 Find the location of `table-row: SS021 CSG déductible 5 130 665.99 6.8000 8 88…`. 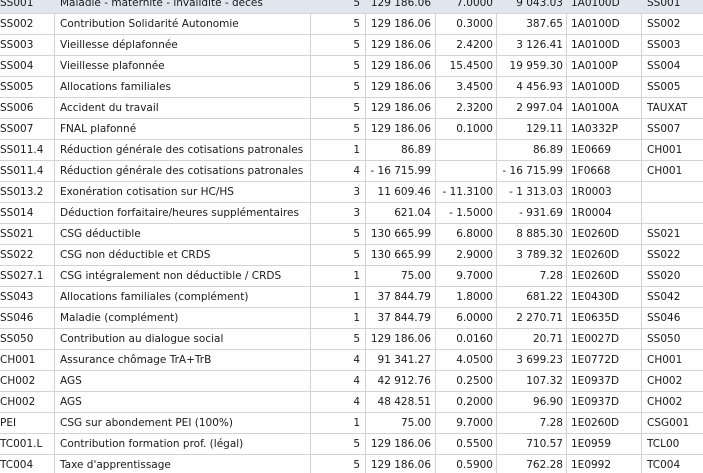

table-row: SS021 CSG déductible 5 130 665.99 6.8000 8 88… is located at coordinates (351, 234).